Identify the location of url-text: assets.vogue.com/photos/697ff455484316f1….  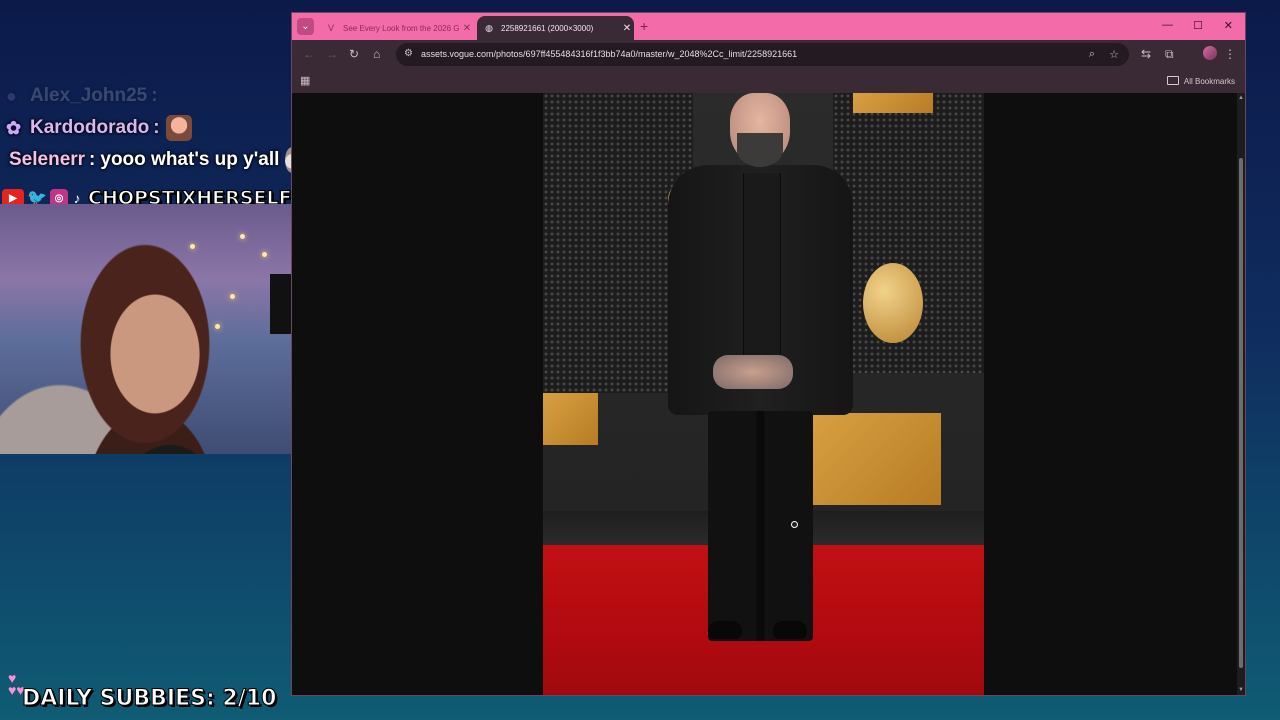
(609, 54).